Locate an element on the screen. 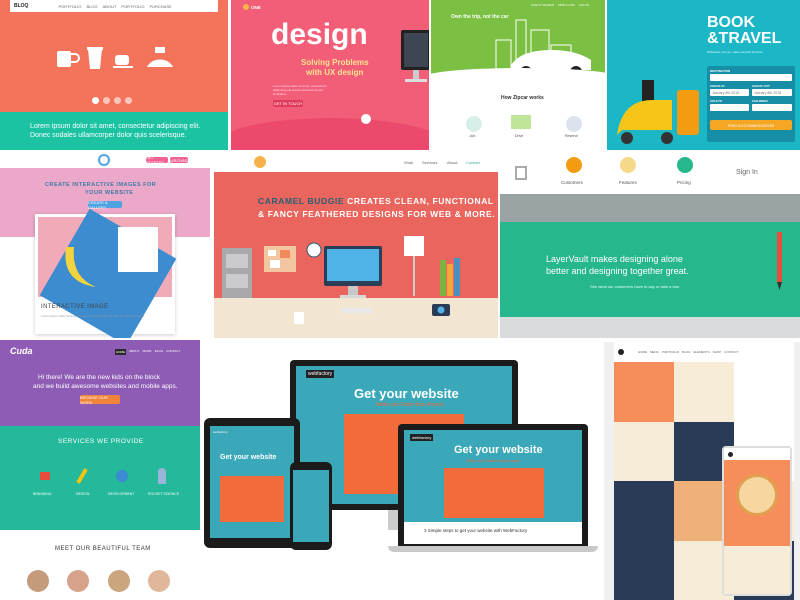 The image size is (800, 600). browse-work-button: BROWSE OUR WORK is located at coordinates (100, 400).